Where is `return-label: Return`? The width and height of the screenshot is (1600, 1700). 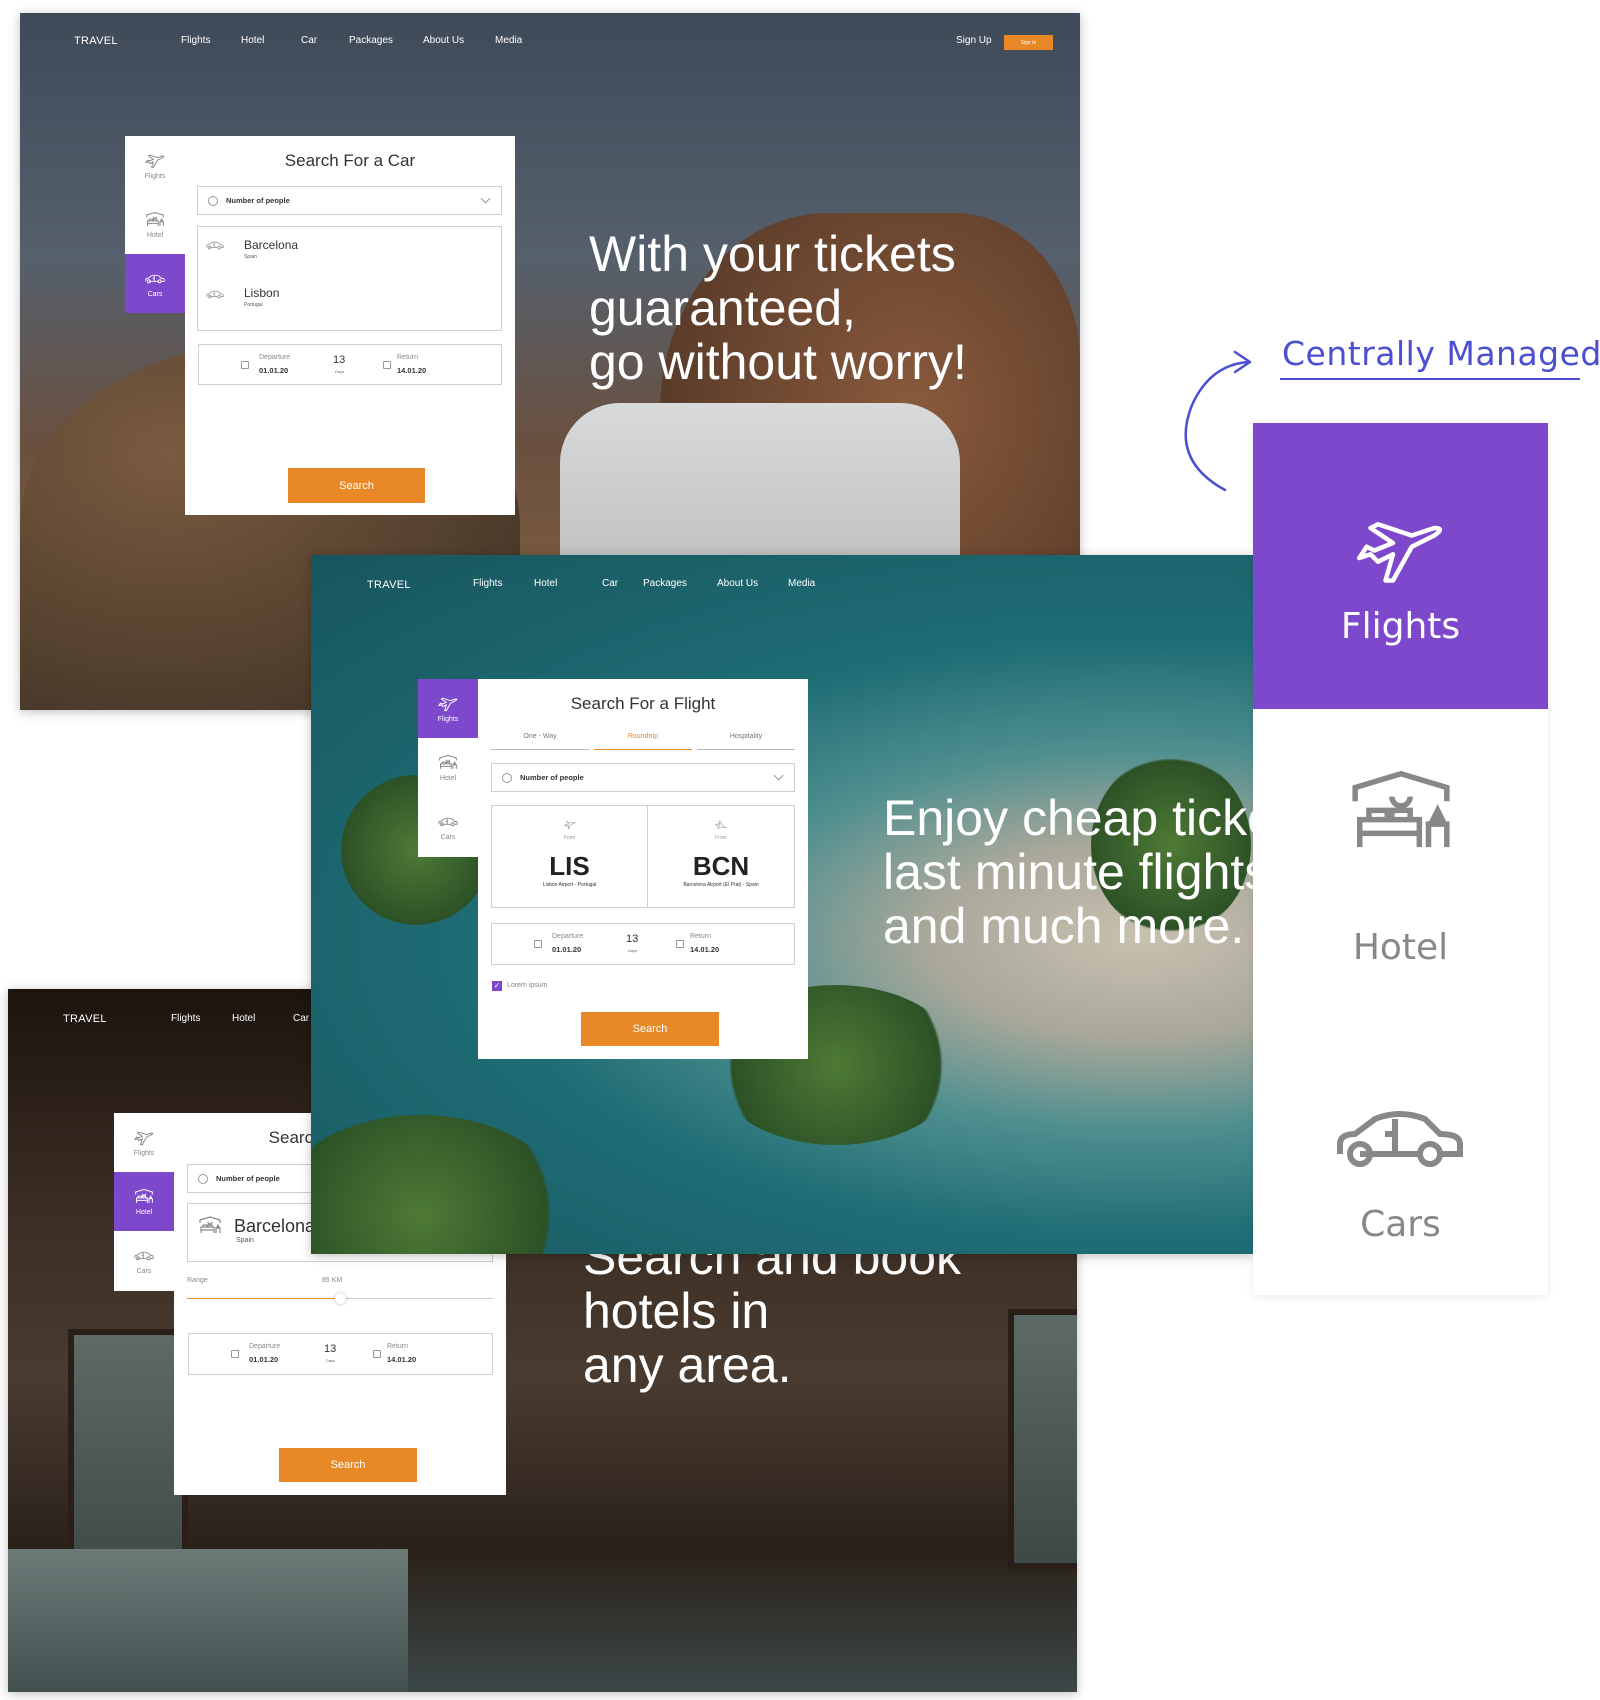 return-label: Return is located at coordinates (701, 936).